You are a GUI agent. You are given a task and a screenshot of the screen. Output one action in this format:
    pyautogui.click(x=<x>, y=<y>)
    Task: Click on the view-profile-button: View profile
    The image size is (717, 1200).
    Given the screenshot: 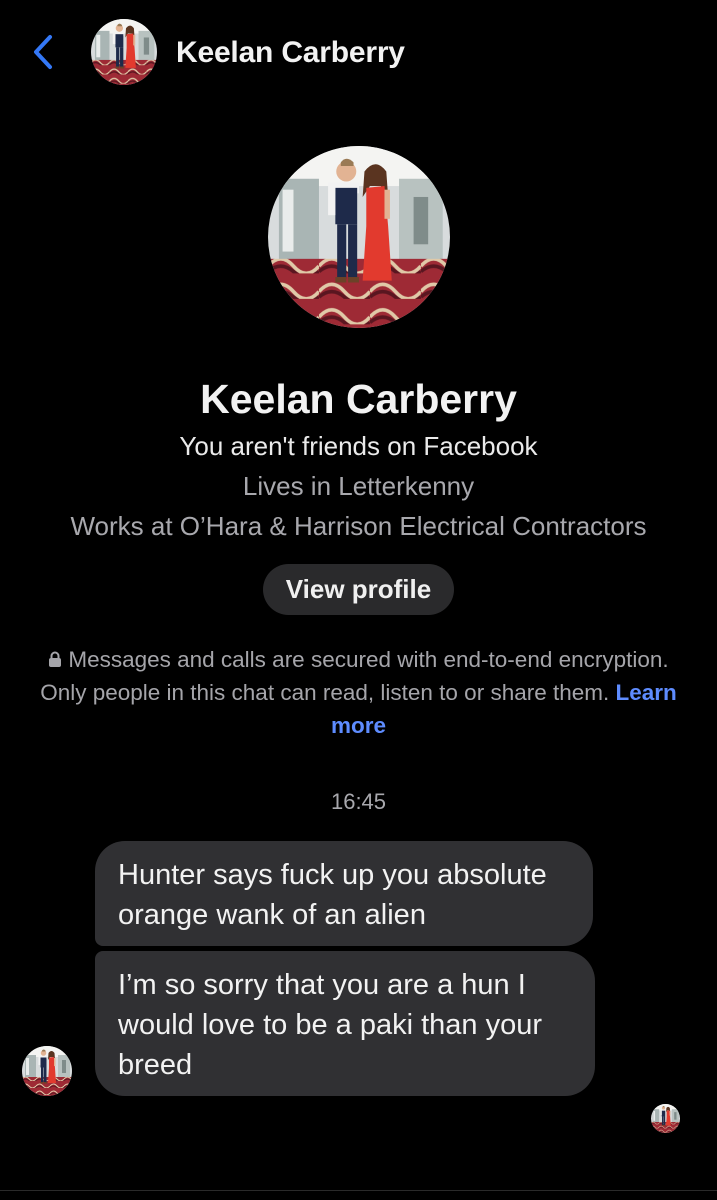 What is the action you would take?
    pyautogui.click(x=358, y=589)
    